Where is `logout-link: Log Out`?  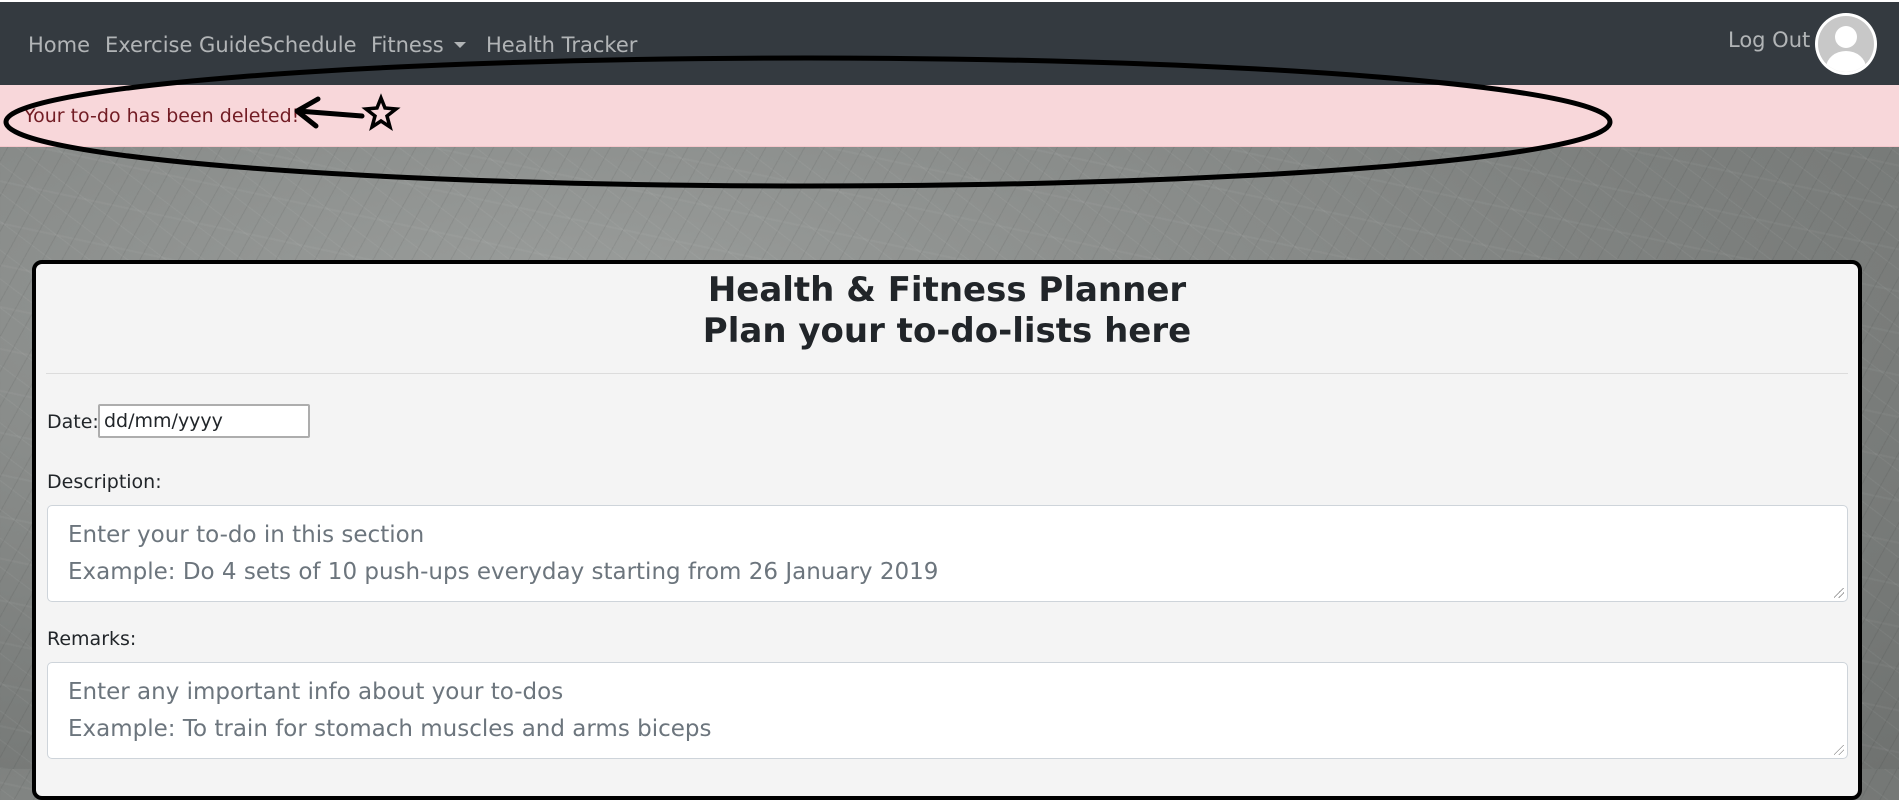
logout-link: Log Out is located at coordinates (1769, 40).